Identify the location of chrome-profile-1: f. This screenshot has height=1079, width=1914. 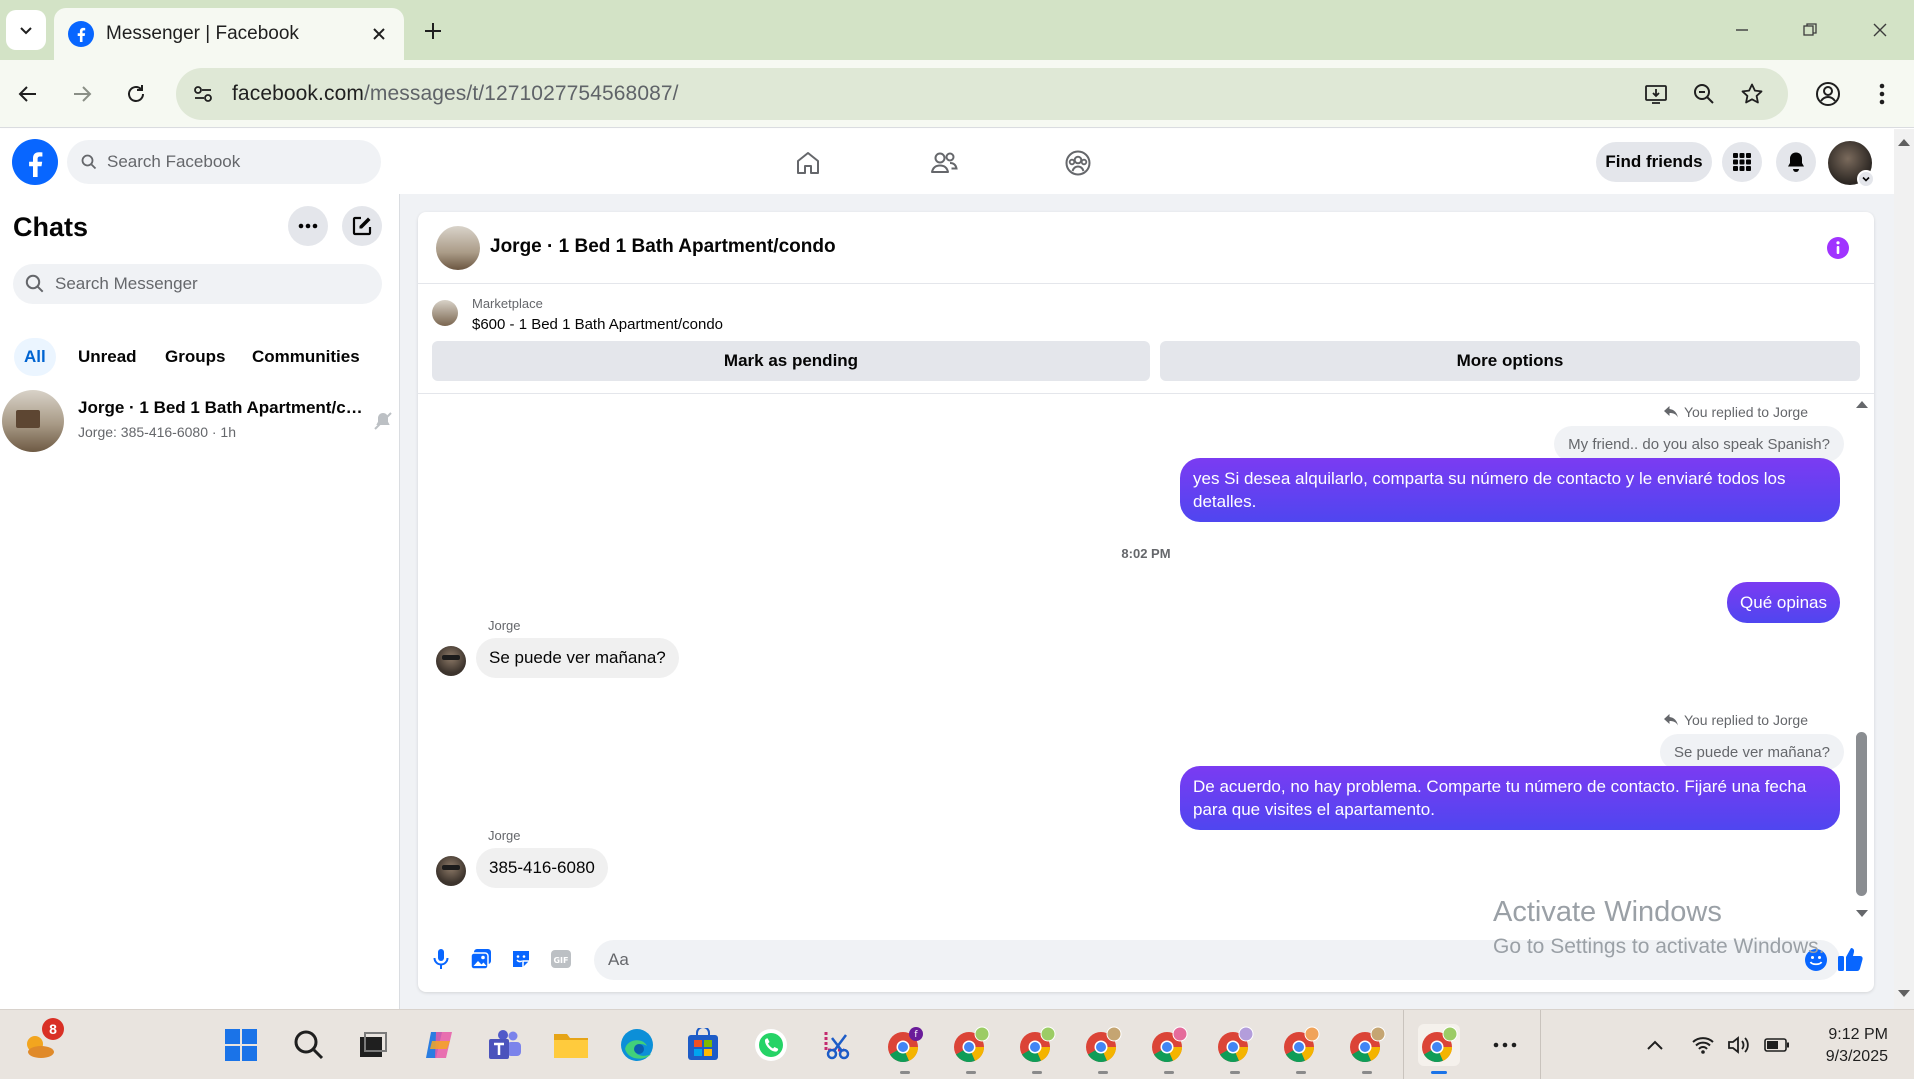
(905, 1049).